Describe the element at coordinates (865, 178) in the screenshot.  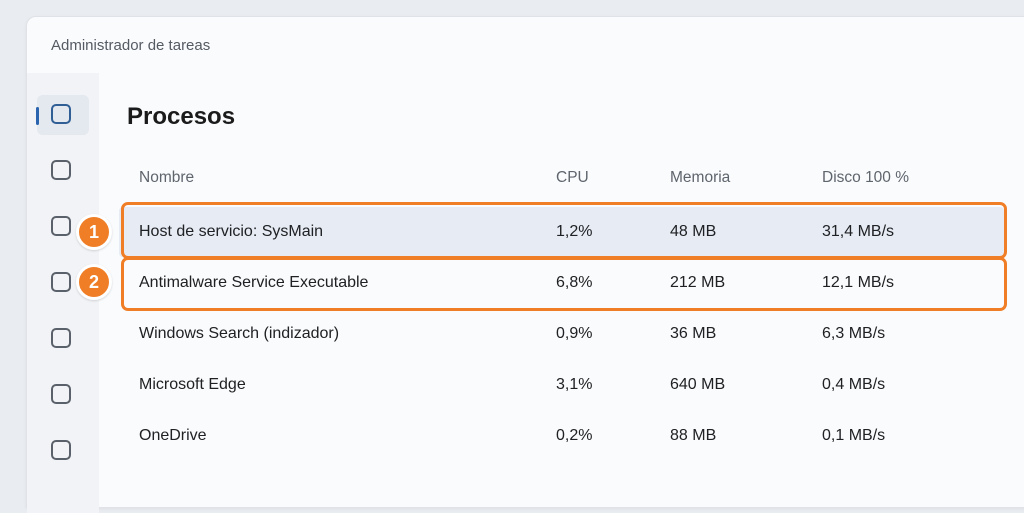
I see `column-header-disk: Disco 100 %` at that location.